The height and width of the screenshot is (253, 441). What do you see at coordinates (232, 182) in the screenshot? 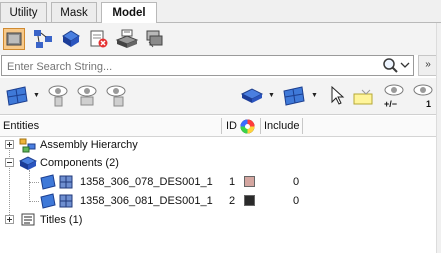
I see `component-id: 1` at bounding box center [232, 182].